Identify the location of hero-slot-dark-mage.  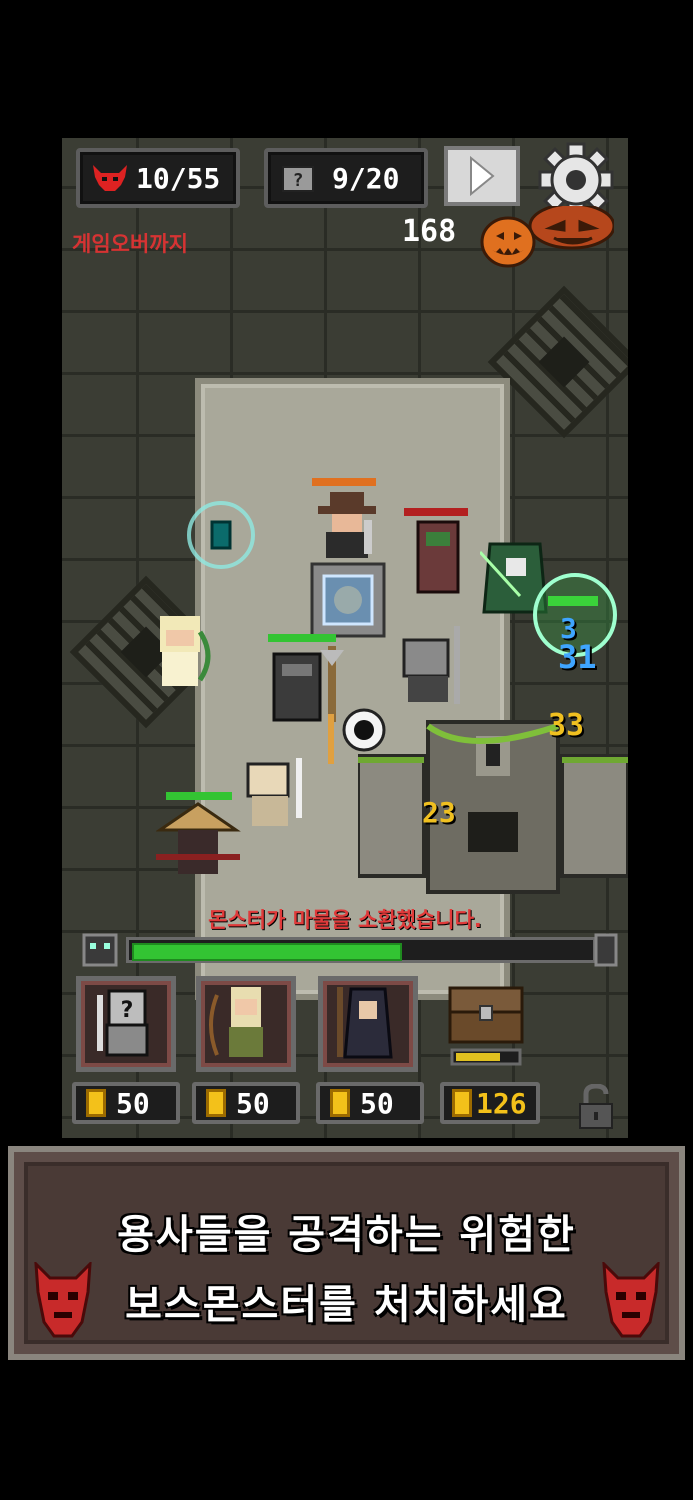
(368, 1024).